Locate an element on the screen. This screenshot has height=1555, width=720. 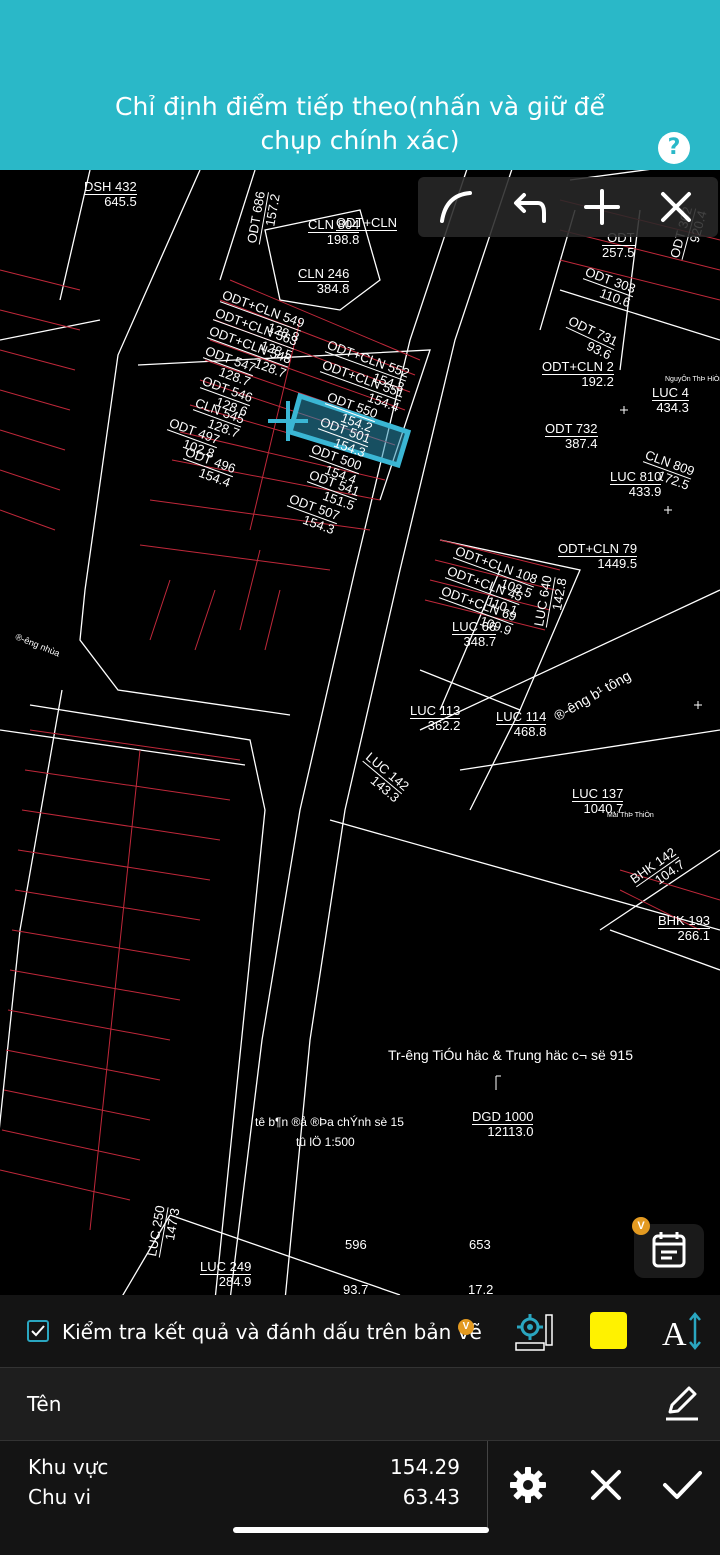
perimeter-value: 63.43 is located at coordinates (431, 1497).